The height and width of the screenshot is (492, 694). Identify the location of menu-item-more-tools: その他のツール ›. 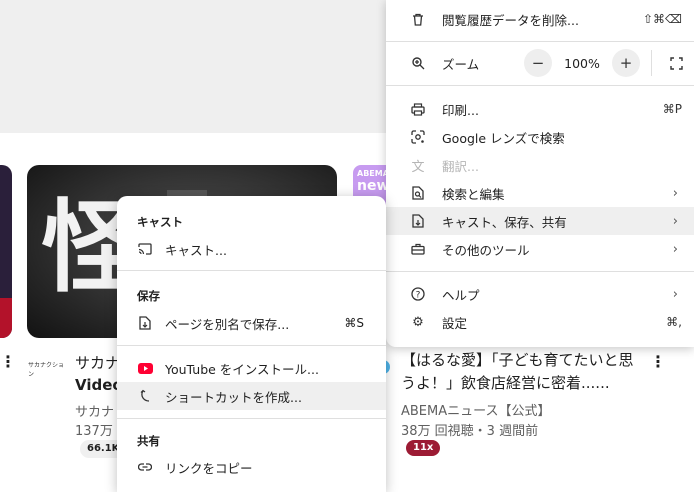
(540, 249).